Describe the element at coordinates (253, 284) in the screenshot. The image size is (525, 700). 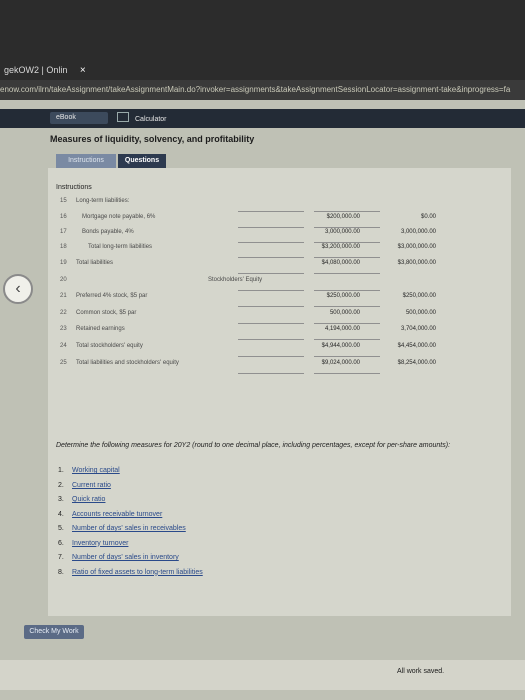
I see `table-row: 20 Stockholders' Equity` at that location.